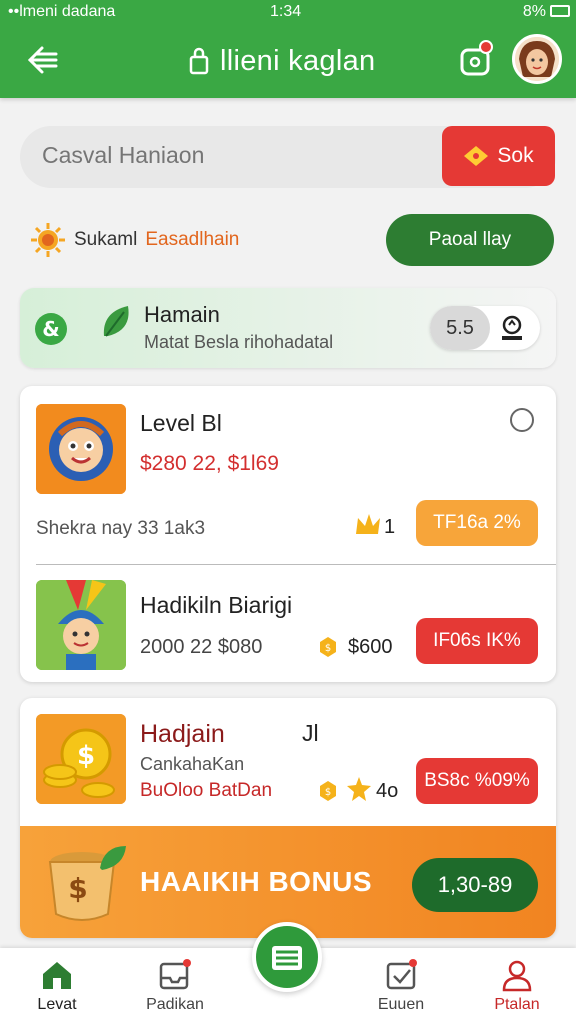  What do you see at coordinates (477, 641) in the screenshot?
I see `discount-badge: IF06s IK%` at bounding box center [477, 641].